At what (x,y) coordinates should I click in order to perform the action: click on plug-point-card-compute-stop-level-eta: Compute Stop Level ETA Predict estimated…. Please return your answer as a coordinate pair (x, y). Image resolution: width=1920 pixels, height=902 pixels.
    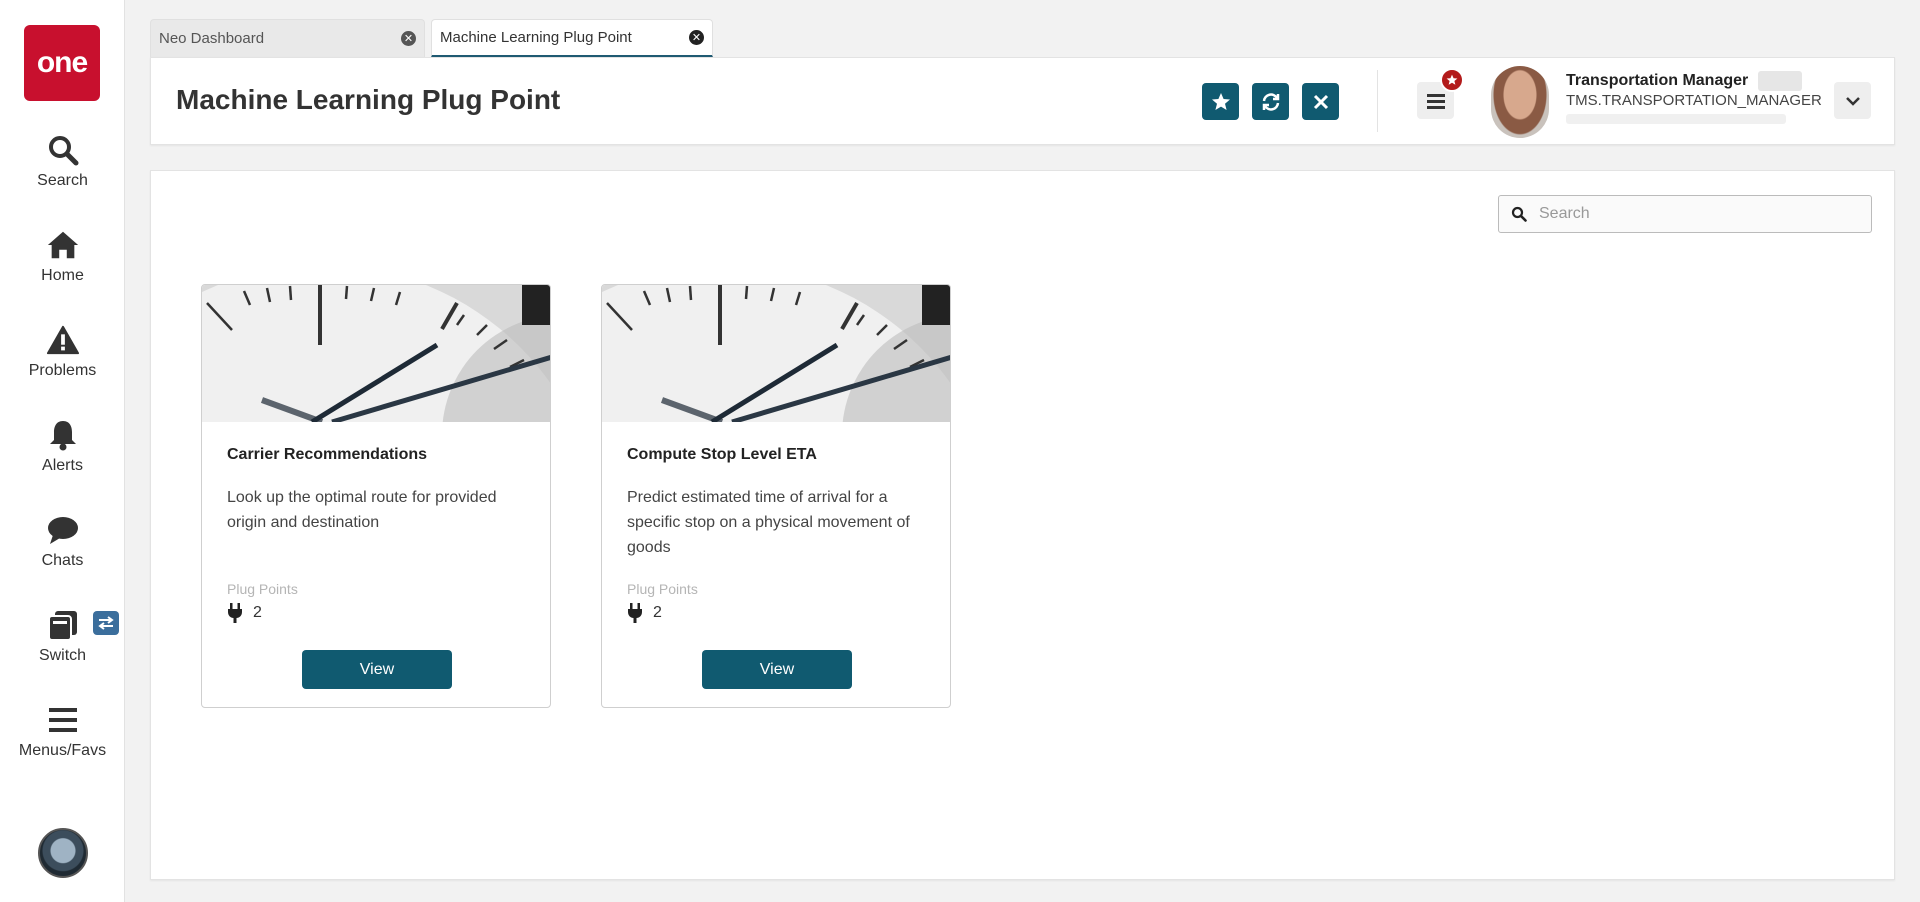
    Looking at the image, I should click on (776, 496).